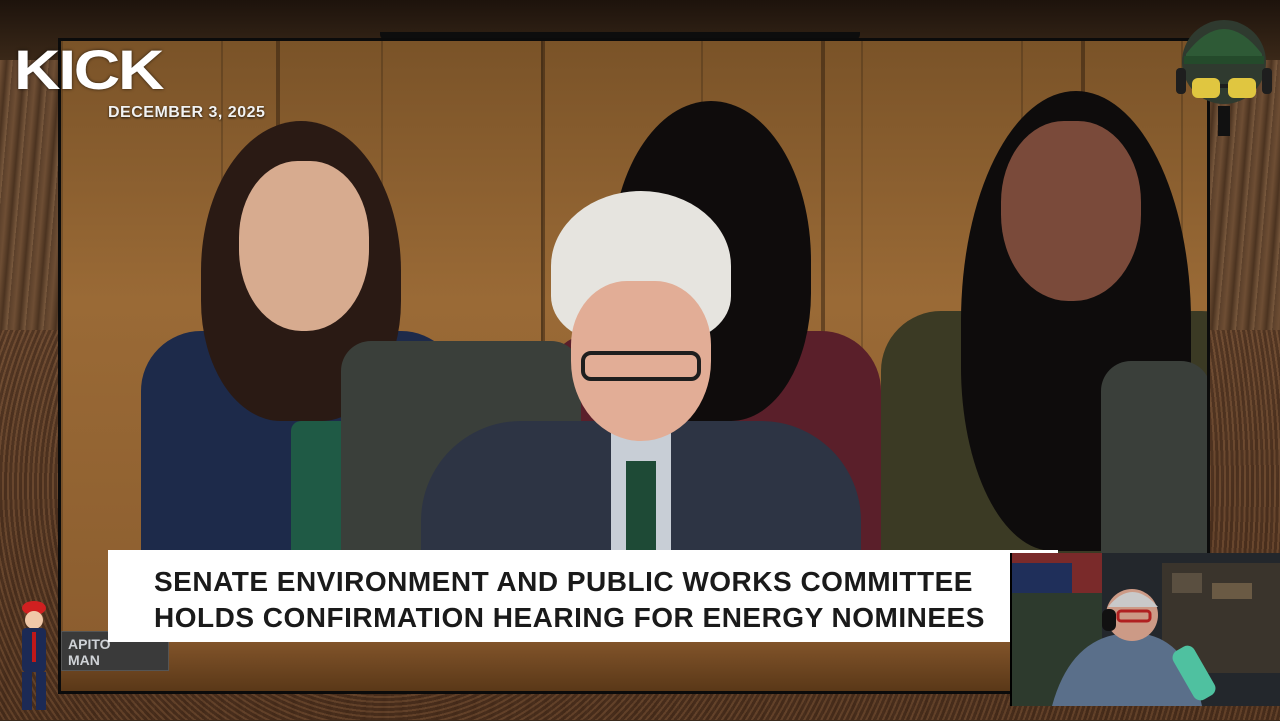 This screenshot has width=1280, height=721. Describe the element at coordinates (84, 660) in the screenshot. I see `nameplate-line: MAN` at that location.